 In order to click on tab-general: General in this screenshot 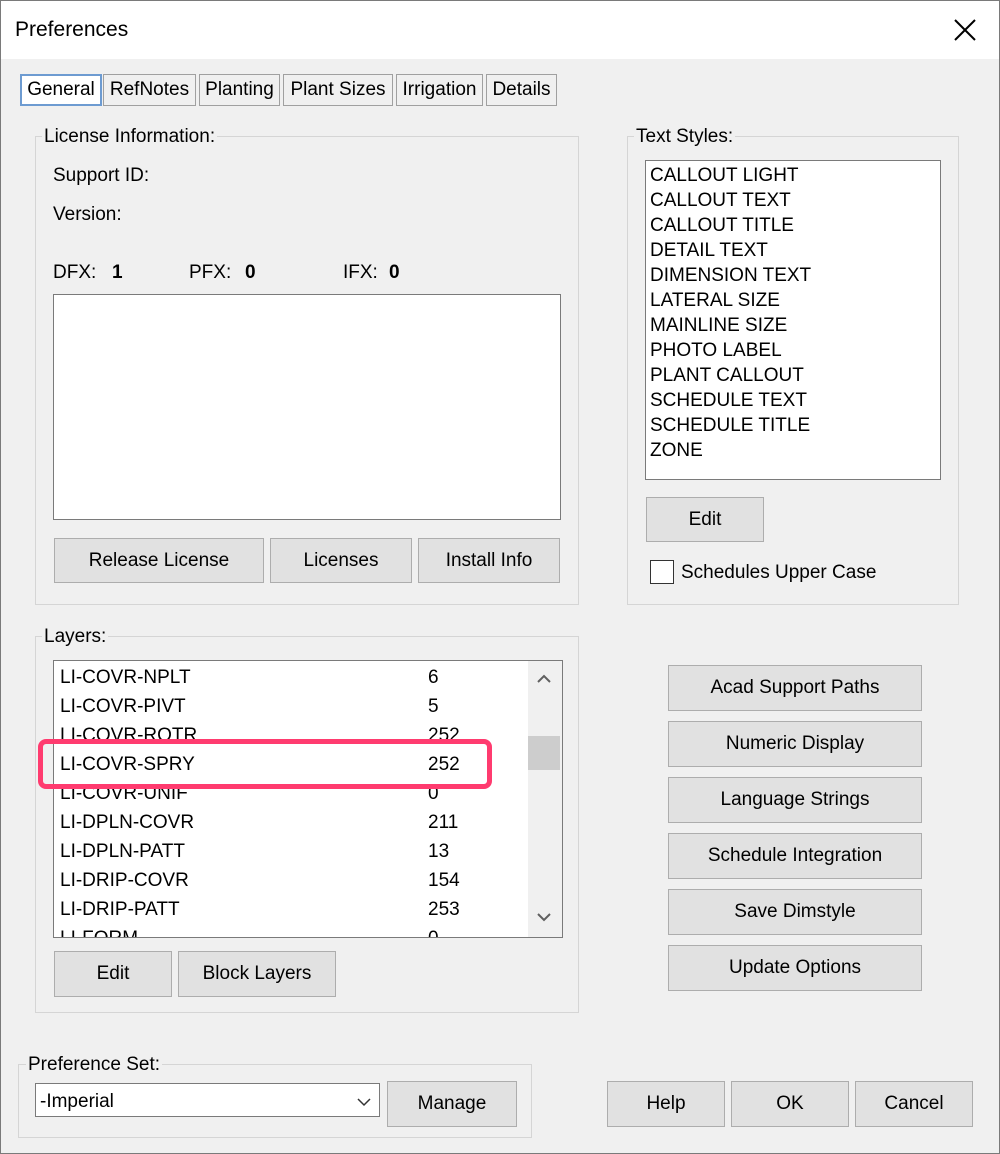, I will do `click(61, 90)`.